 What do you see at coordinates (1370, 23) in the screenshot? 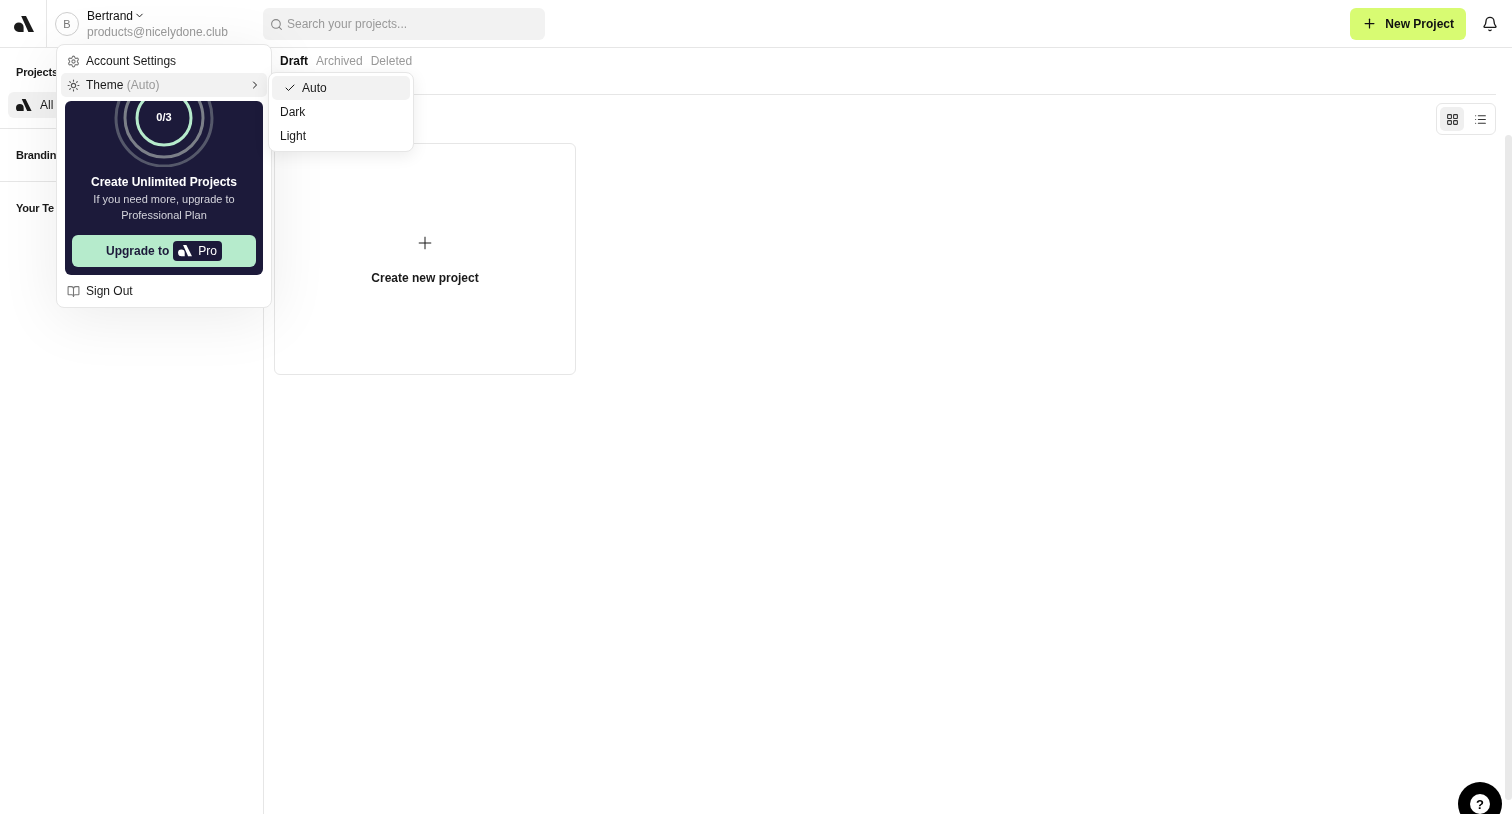
I see `plus-icon` at bounding box center [1370, 23].